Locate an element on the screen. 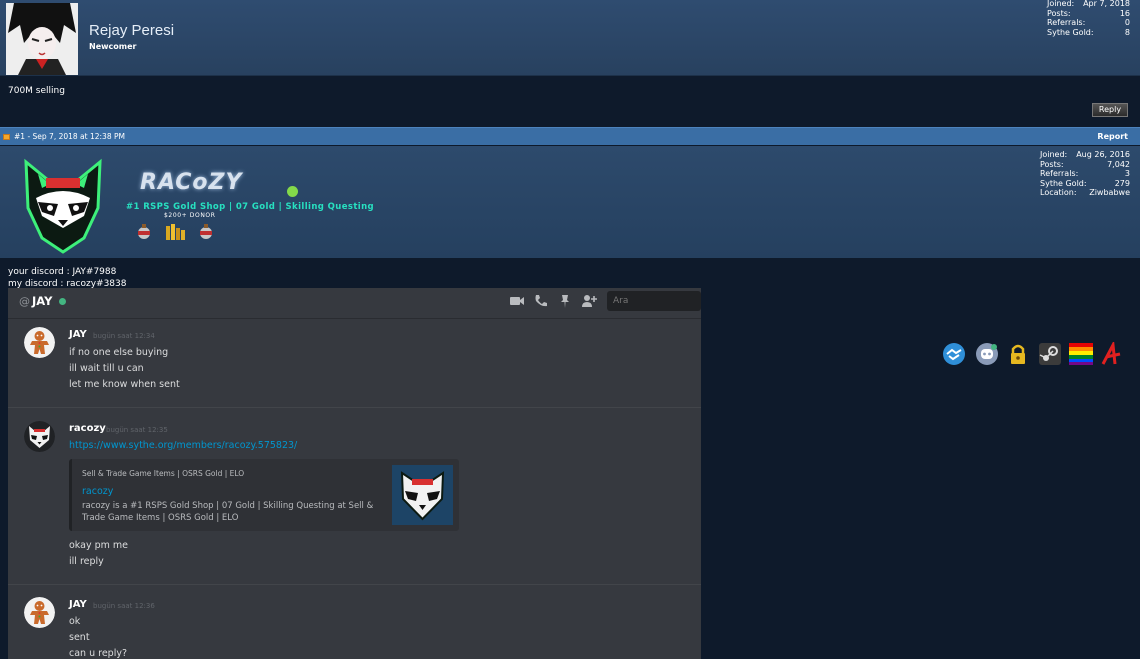 The image size is (1140, 659). stat-value: 279 is located at coordinates (1122, 183).